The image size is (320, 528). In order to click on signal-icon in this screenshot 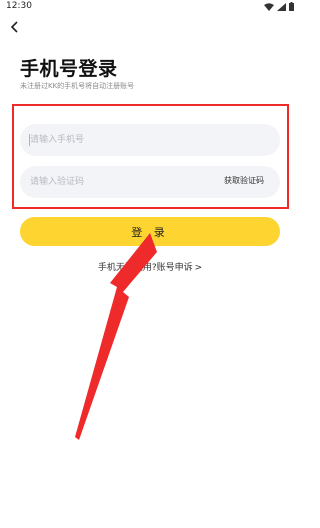, I will do `click(281, 6)`.